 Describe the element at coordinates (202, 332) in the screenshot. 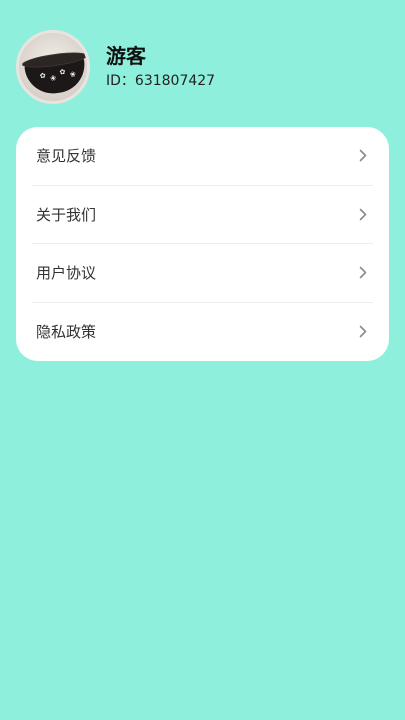

I see `menu-item-privacy-policy: 隐私政策` at that location.